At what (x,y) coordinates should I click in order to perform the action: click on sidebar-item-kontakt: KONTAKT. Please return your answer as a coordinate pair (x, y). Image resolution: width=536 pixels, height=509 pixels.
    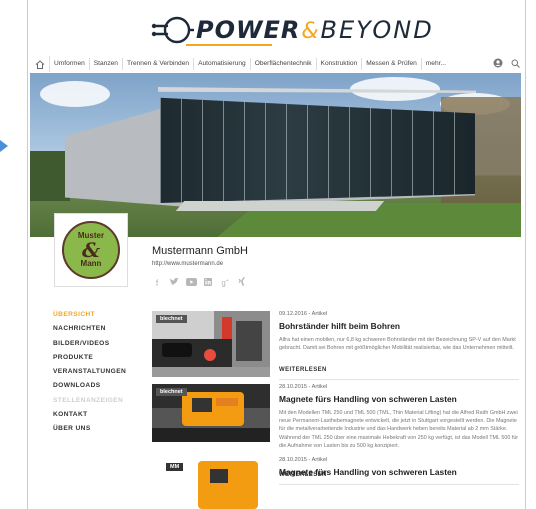
    Looking at the image, I should click on (98, 415).